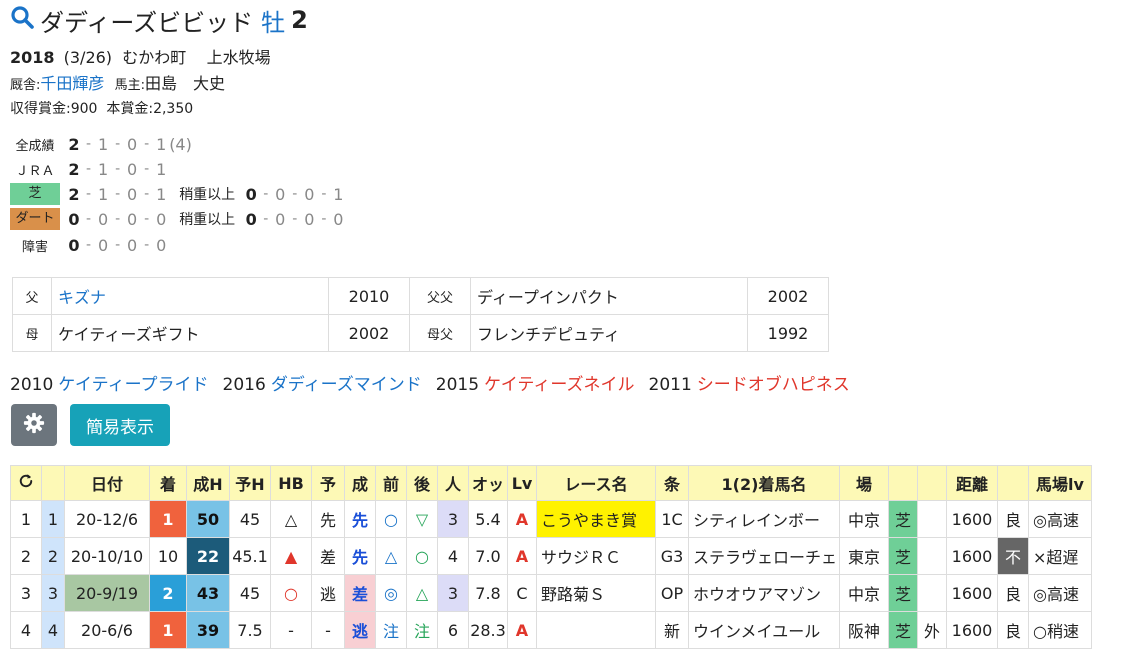  Describe the element at coordinates (764, 519) in the screenshot. I see `winner-name: シティレインボー` at that location.